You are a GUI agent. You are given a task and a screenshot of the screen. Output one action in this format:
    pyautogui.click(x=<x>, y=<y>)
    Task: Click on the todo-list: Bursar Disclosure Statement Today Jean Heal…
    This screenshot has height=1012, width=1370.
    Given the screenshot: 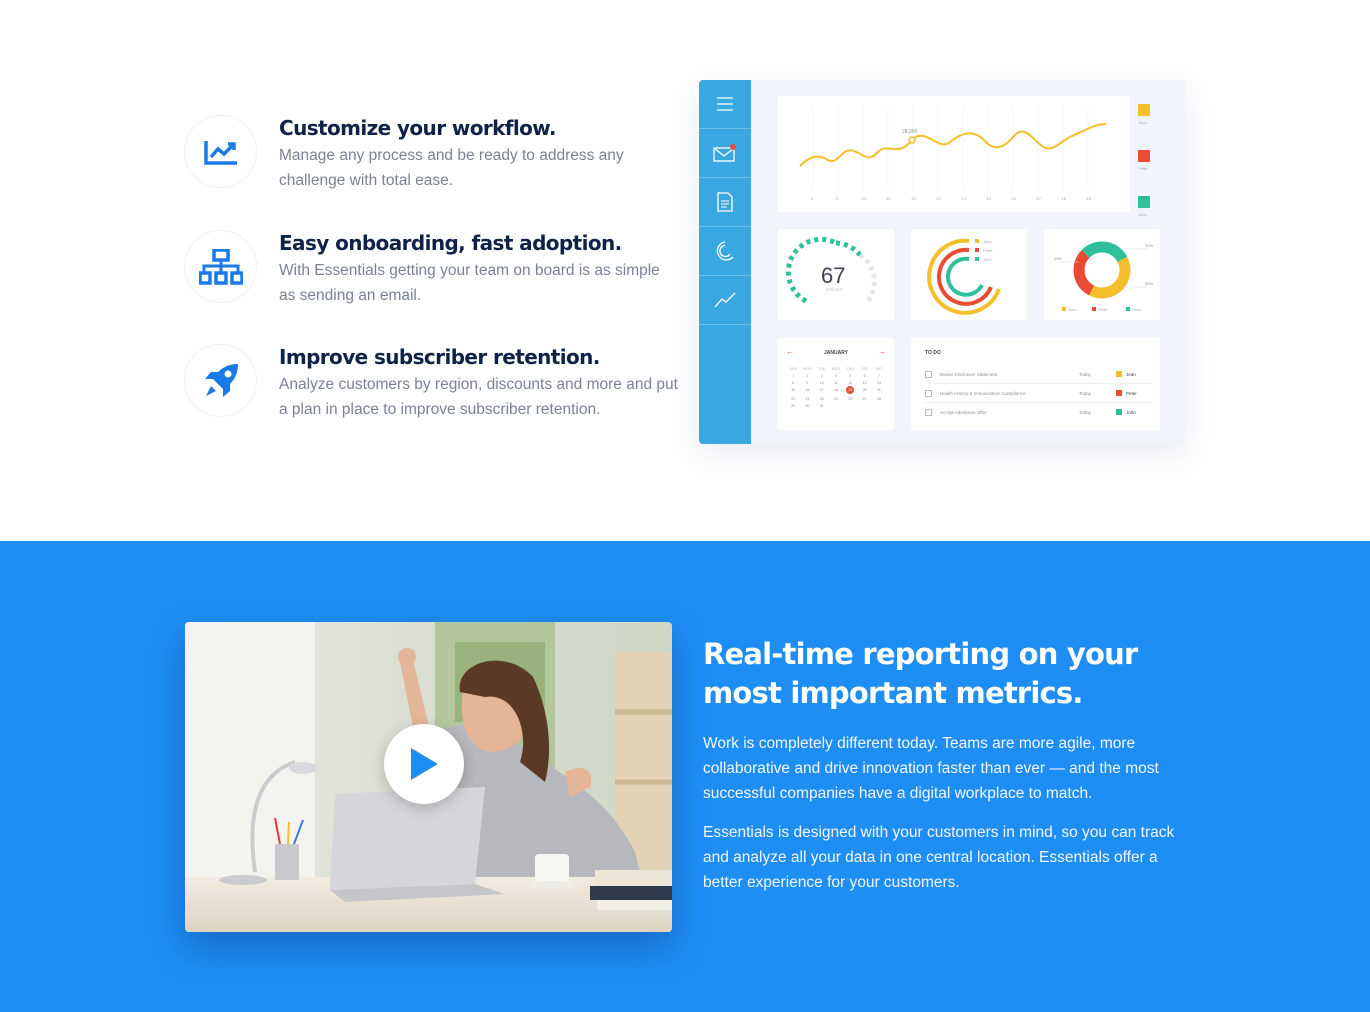 What is the action you would take?
    pyautogui.click(x=1039, y=393)
    